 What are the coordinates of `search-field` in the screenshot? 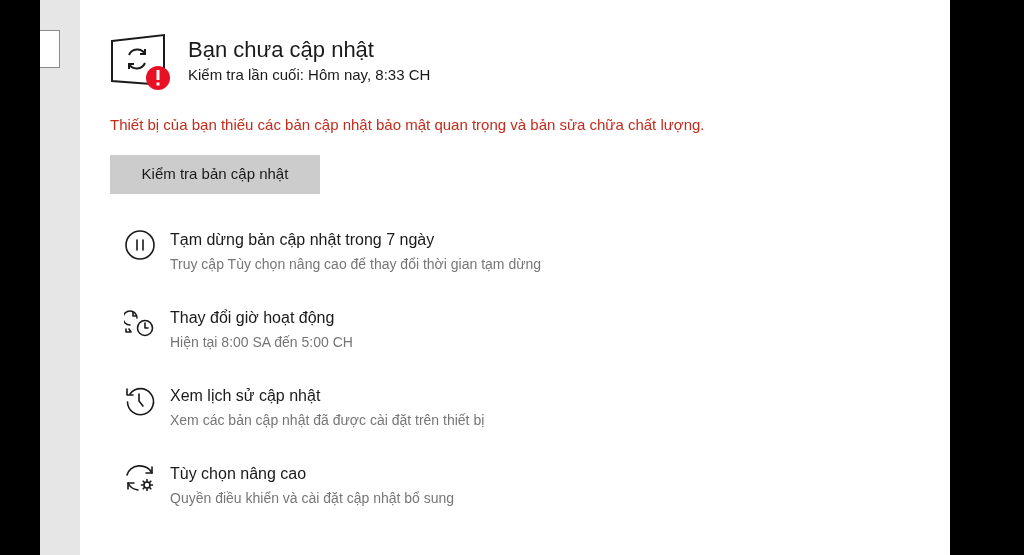 It's located at (50, 49).